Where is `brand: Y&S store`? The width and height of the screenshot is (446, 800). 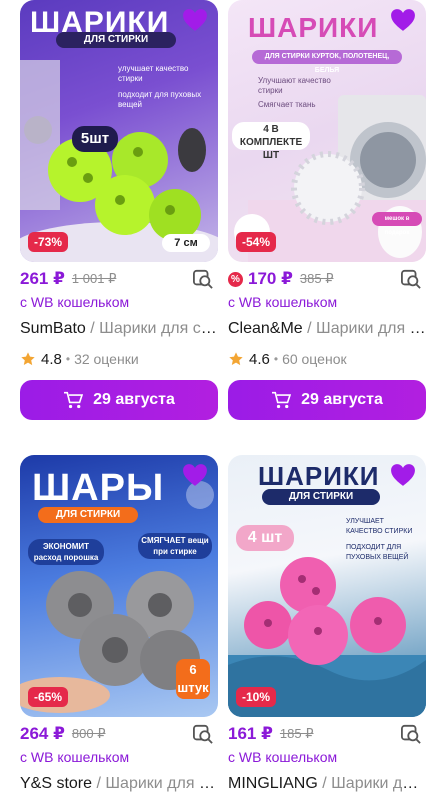 brand: Y&S store is located at coordinates (56, 783).